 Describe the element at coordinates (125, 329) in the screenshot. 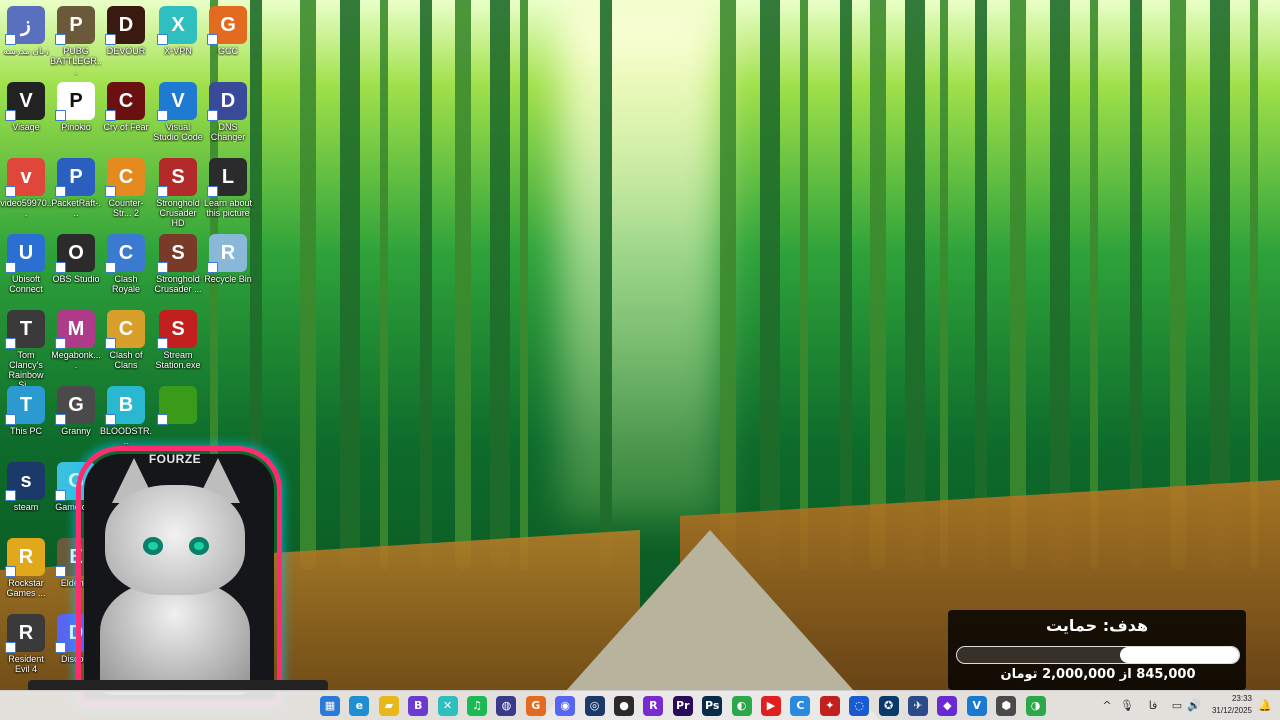

I see `clashofclans-icon: C` at that location.